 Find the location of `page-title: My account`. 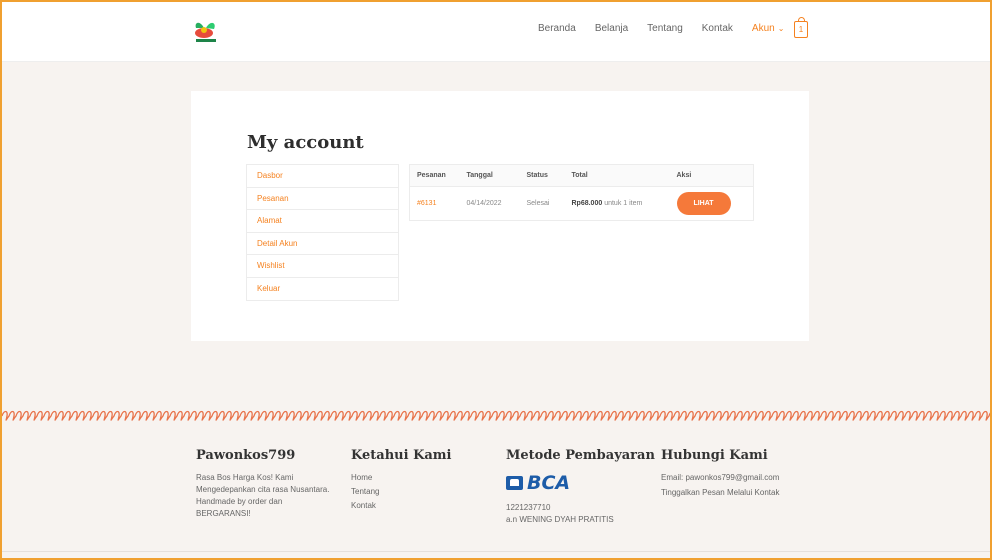

page-title: My account is located at coordinates (305, 142).